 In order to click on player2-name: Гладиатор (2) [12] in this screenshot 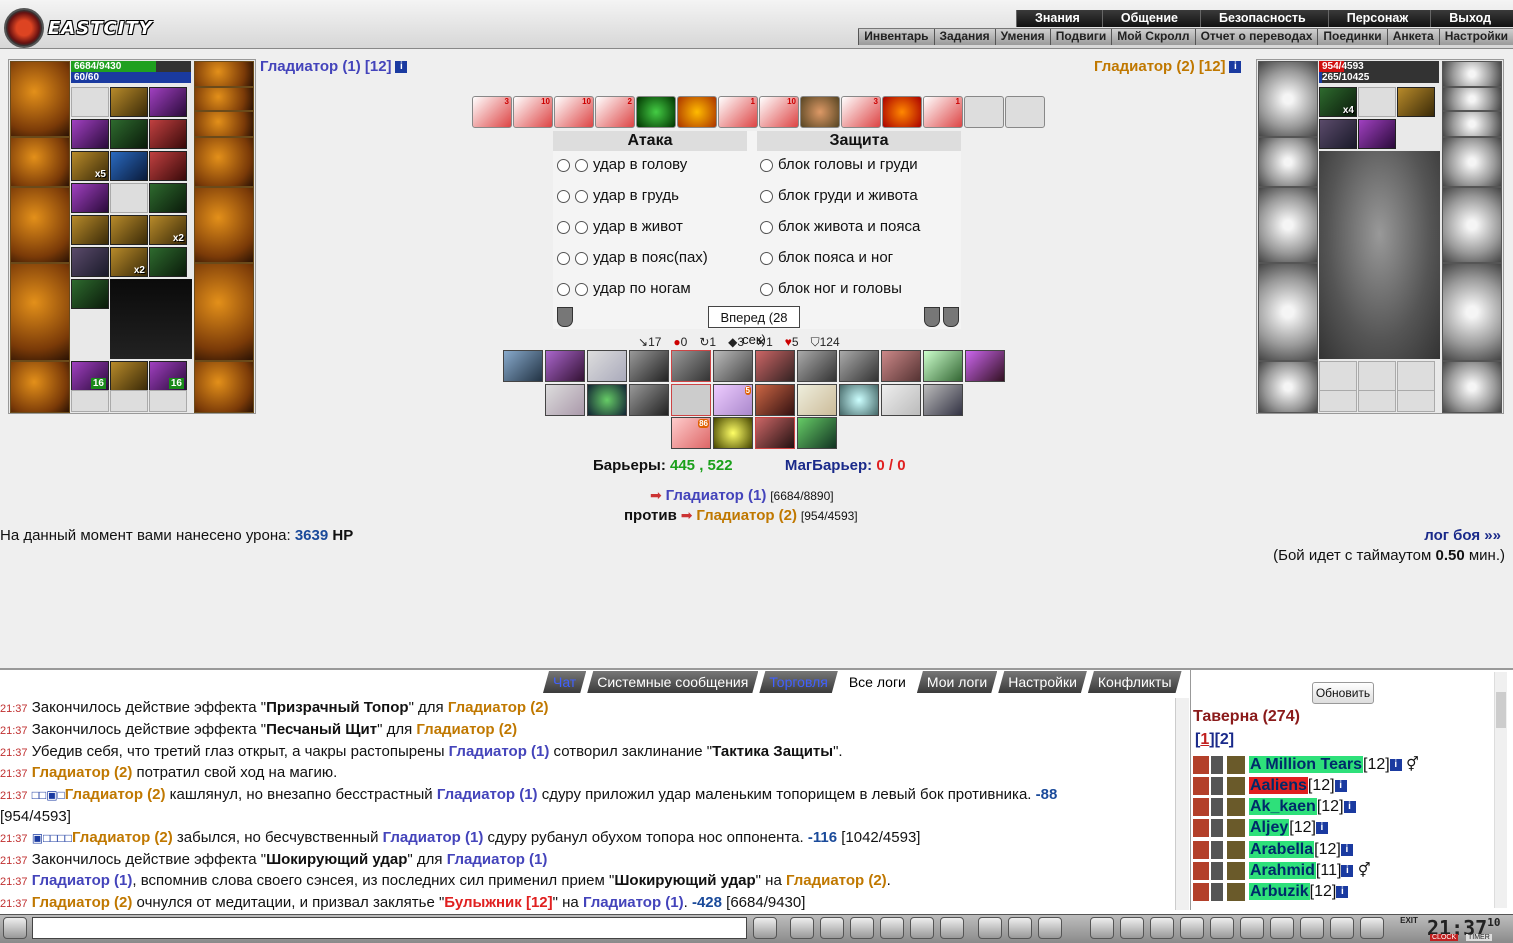, I will do `click(1160, 66)`.